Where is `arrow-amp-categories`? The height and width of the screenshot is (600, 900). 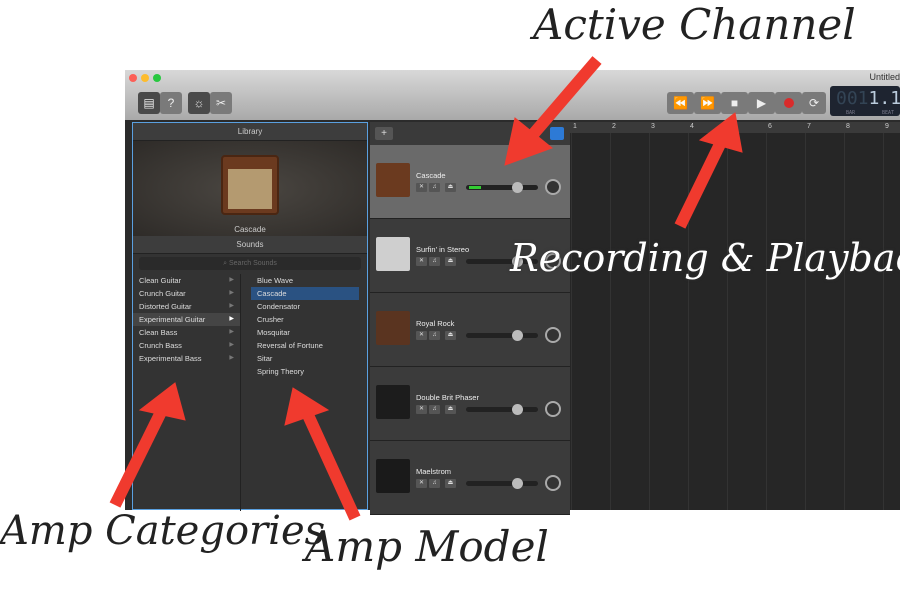 arrow-amp-categories is located at coordinates (138, 457).